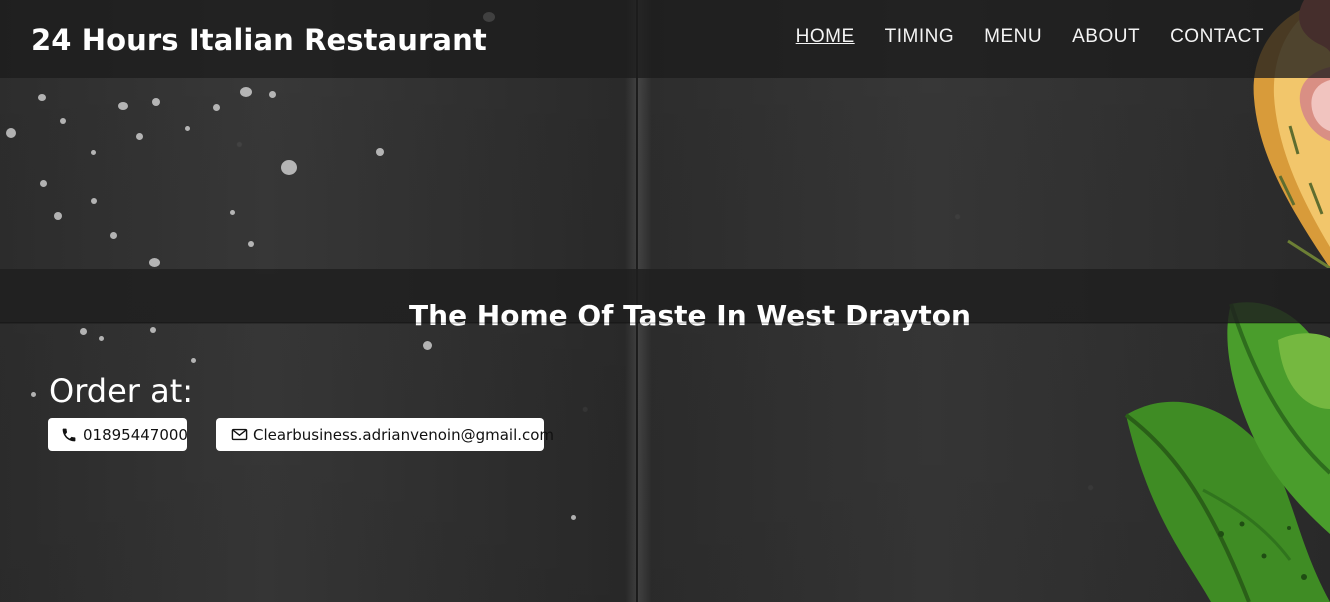 The width and height of the screenshot is (1330, 602). I want to click on phone-number: 01895447000, so click(135, 434).